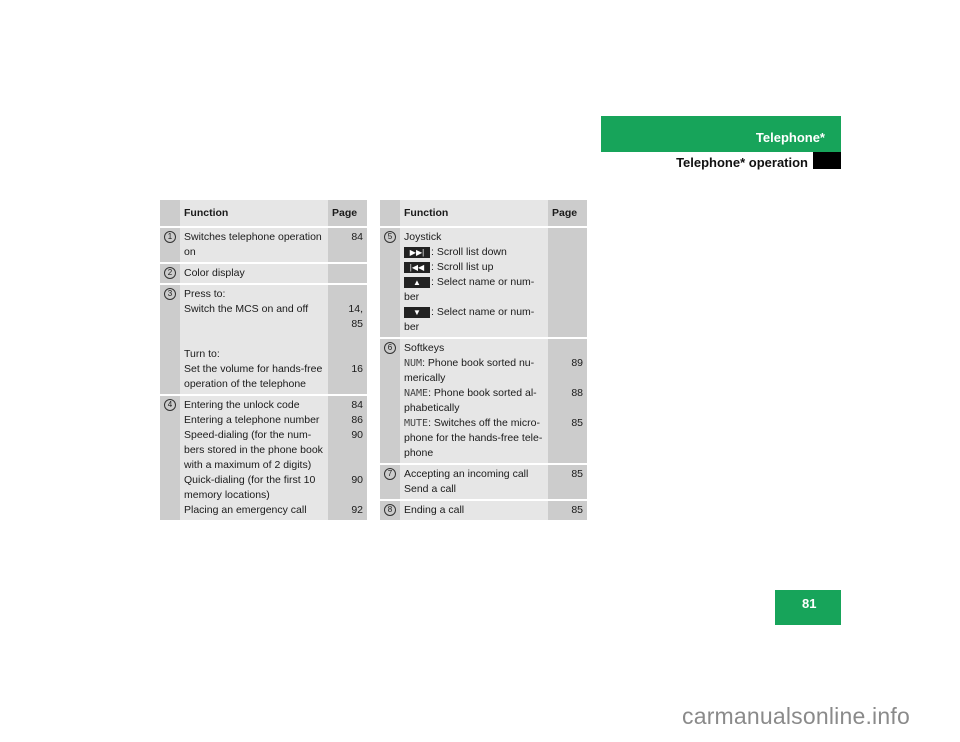  What do you see at coordinates (469, 252) in the screenshot?
I see `key-description: : Scroll list down` at bounding box center [469, 252].